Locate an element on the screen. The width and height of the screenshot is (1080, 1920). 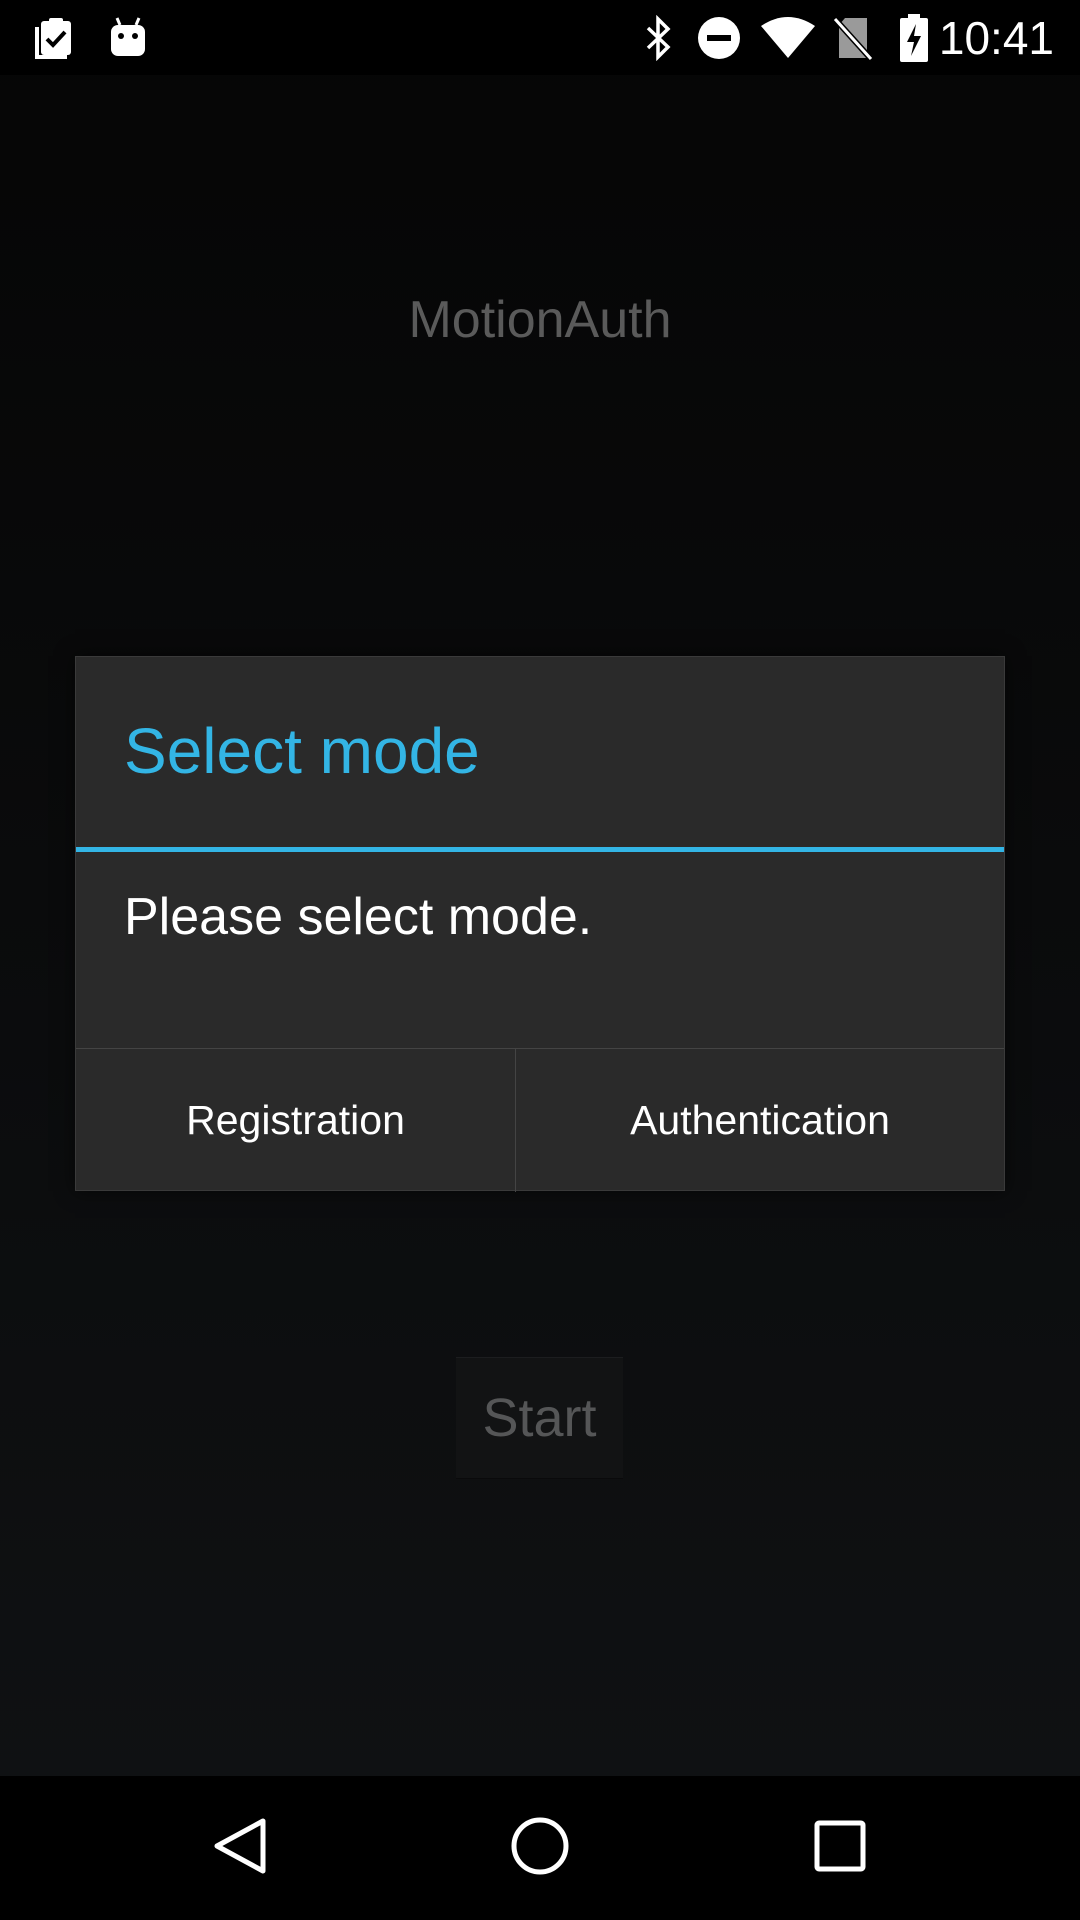
recents-icon is located at coordinates (840, 1848).